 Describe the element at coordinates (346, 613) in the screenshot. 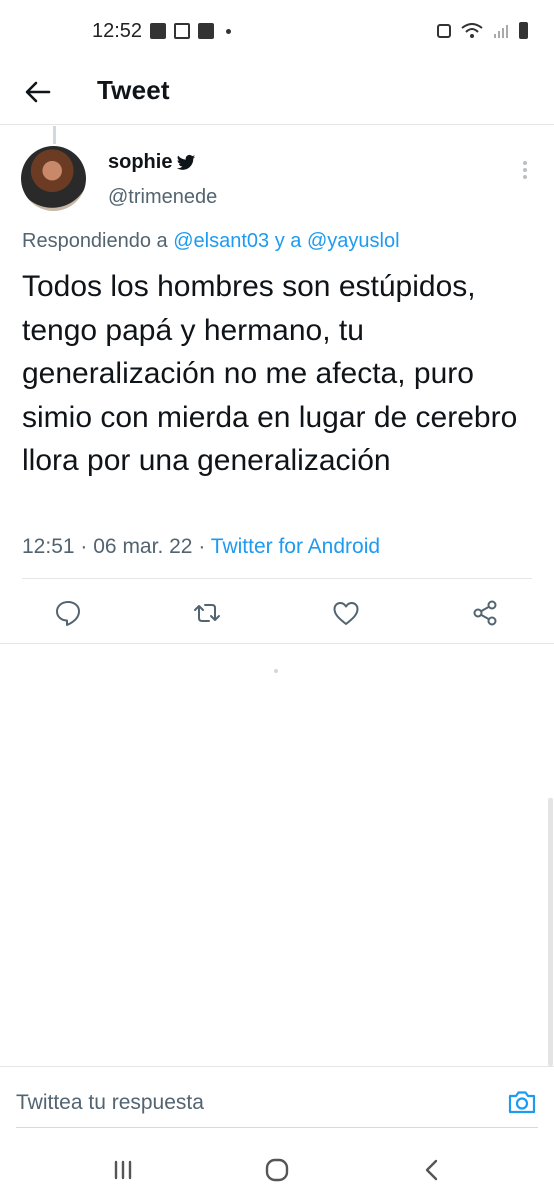

I see `heart-icon` at that location.